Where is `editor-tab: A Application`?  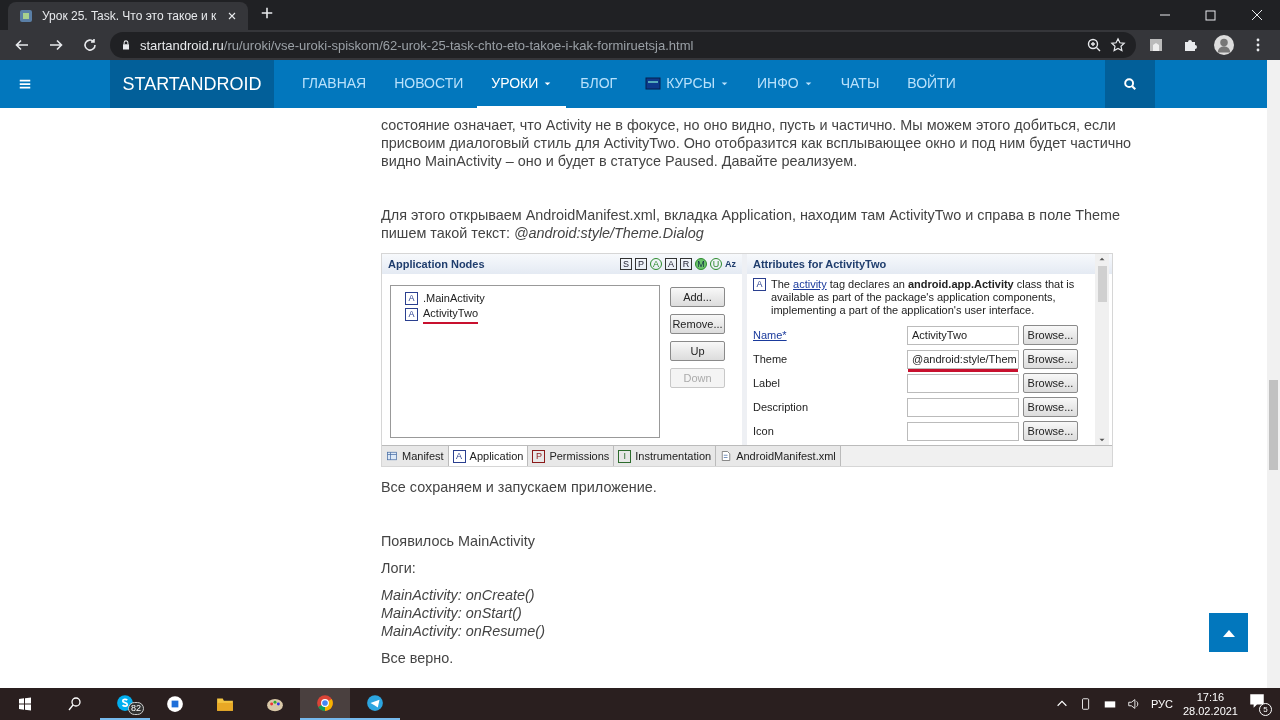
editor-tab: A Application is located at coordinates (488, 456).